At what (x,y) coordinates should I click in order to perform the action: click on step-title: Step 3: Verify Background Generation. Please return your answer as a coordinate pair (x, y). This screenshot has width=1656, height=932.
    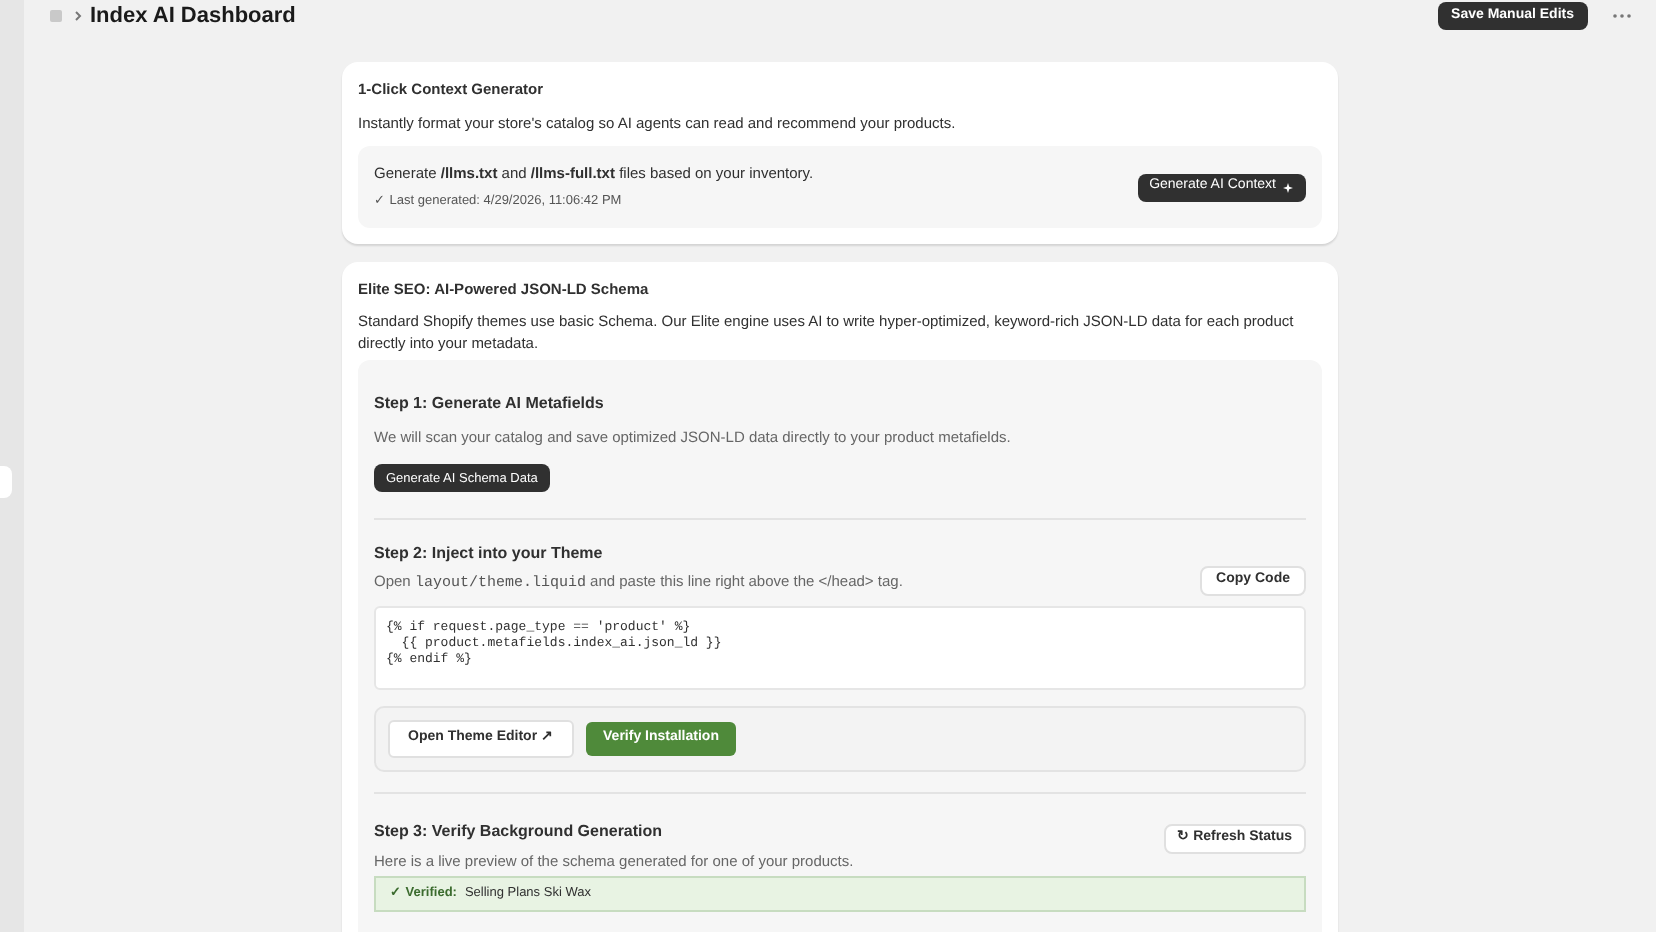
    Looking at the image, I should click on (519, 831).